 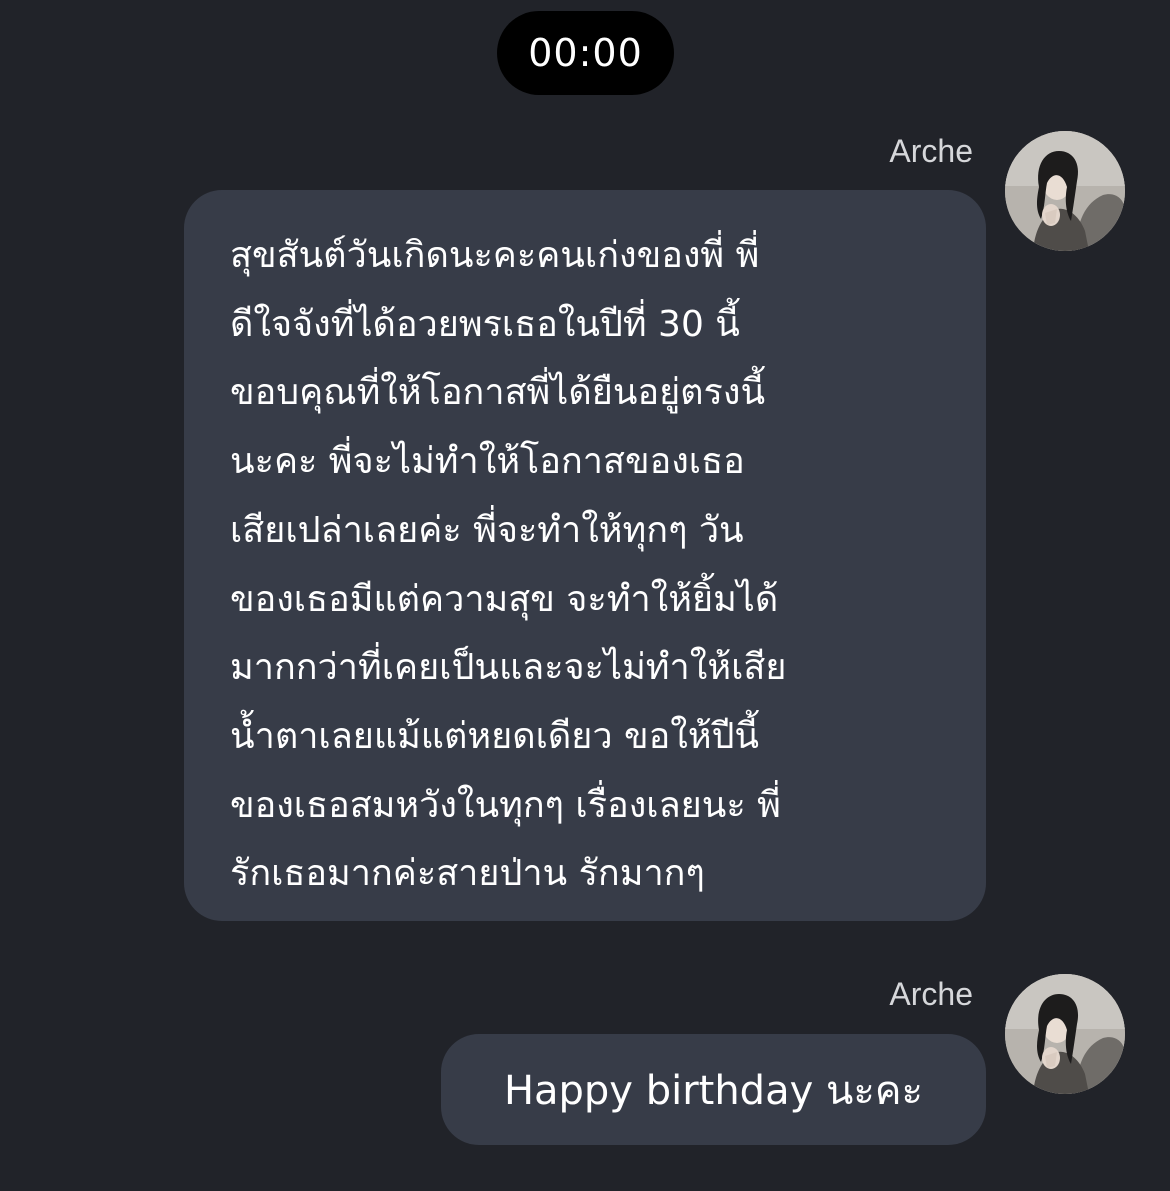 What do you see at coordinates (505, 805) in the screenshot?
I see `message-line: ของเธอสมหวังในทุกๆ เรื่องเลยนะ พี่` at bounding box center [505, 805].